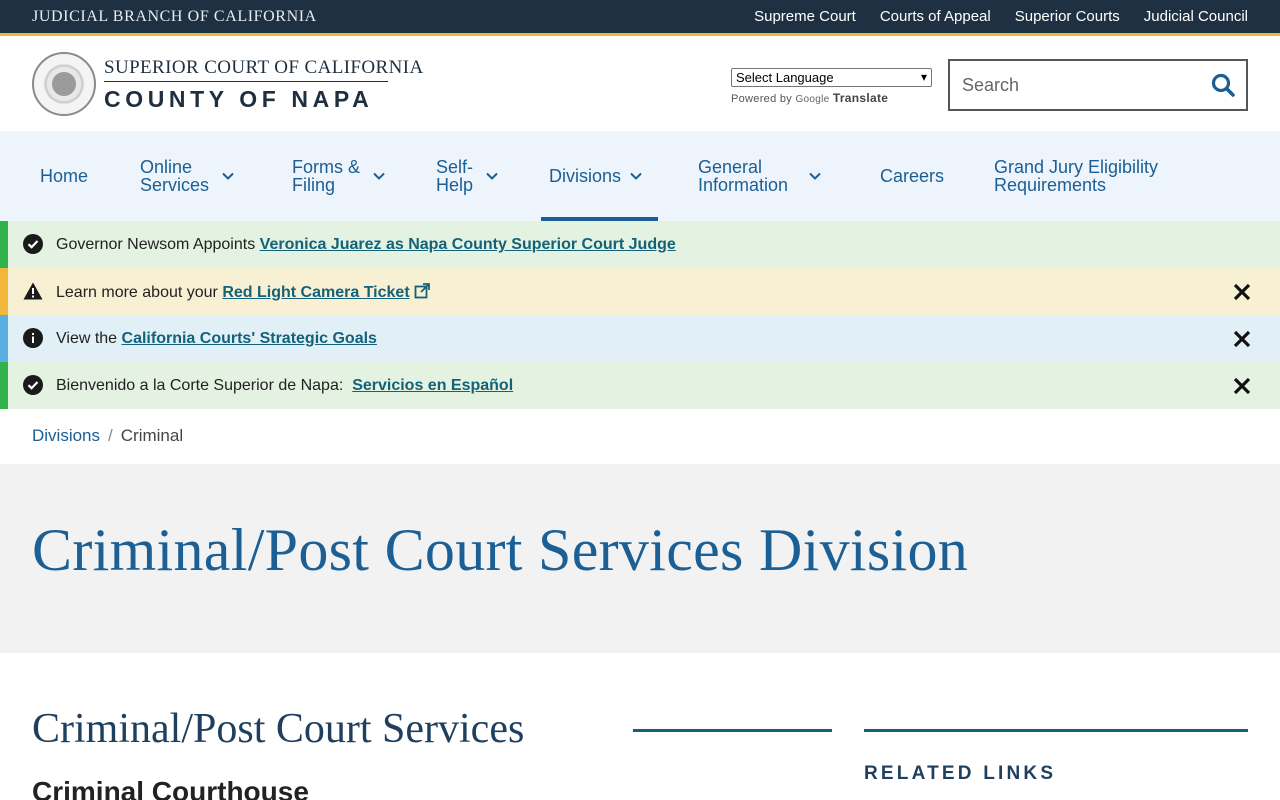 Image resolution: width=1280 pixels, height=800 pixels. What do you see at coordinates (175, 185) in the screenshot?
I see `nav-label-line2: Services` at bounding box center [175, 185].